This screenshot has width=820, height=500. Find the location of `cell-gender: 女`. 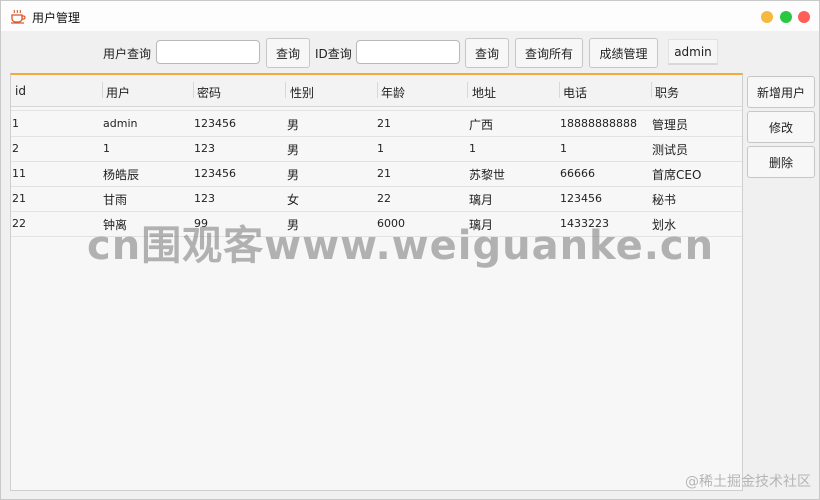

cell-gender: 女 is located at coordinates (293, 200).